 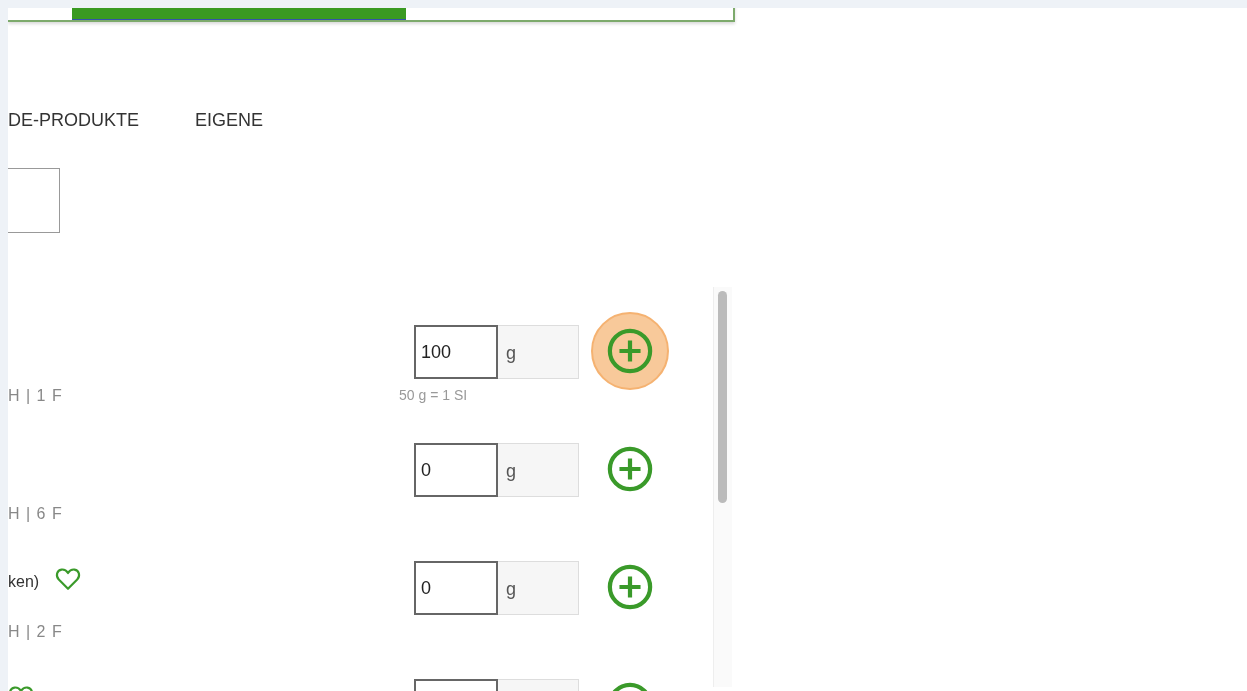 What do you see at coordinates (73, 120) in the screenshot?
I see `tab: DE-PRODUKTE` at bounding box center [73, 120].